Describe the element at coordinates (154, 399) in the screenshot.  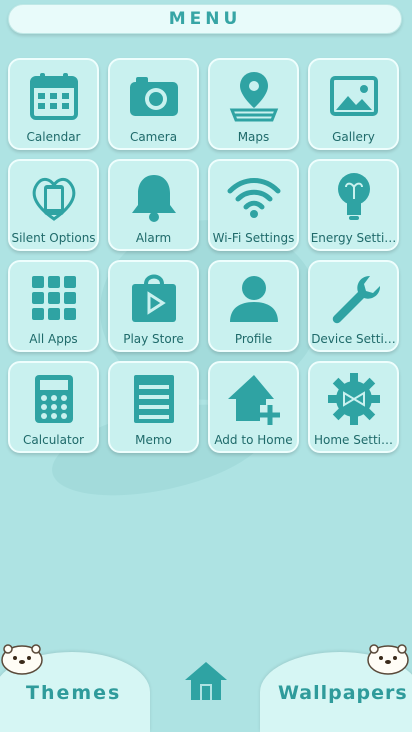
I see `memo-icon` at that location.